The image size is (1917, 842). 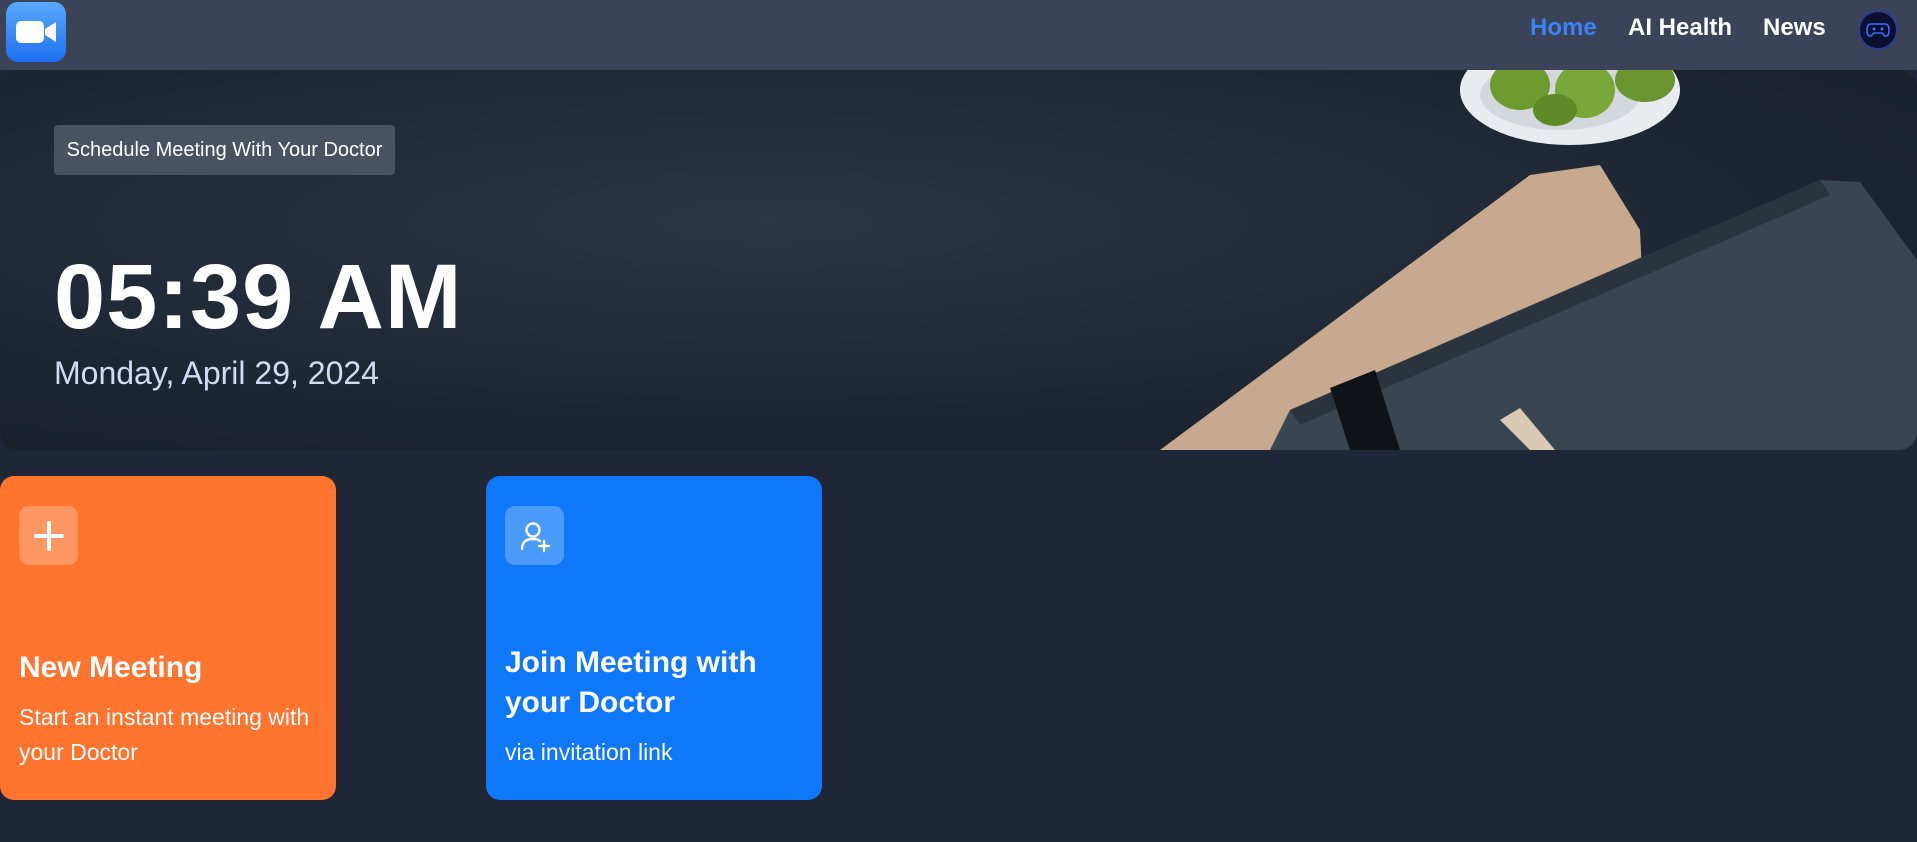 I want to click on nav-news-link: News, so click(x=1794, y=29).